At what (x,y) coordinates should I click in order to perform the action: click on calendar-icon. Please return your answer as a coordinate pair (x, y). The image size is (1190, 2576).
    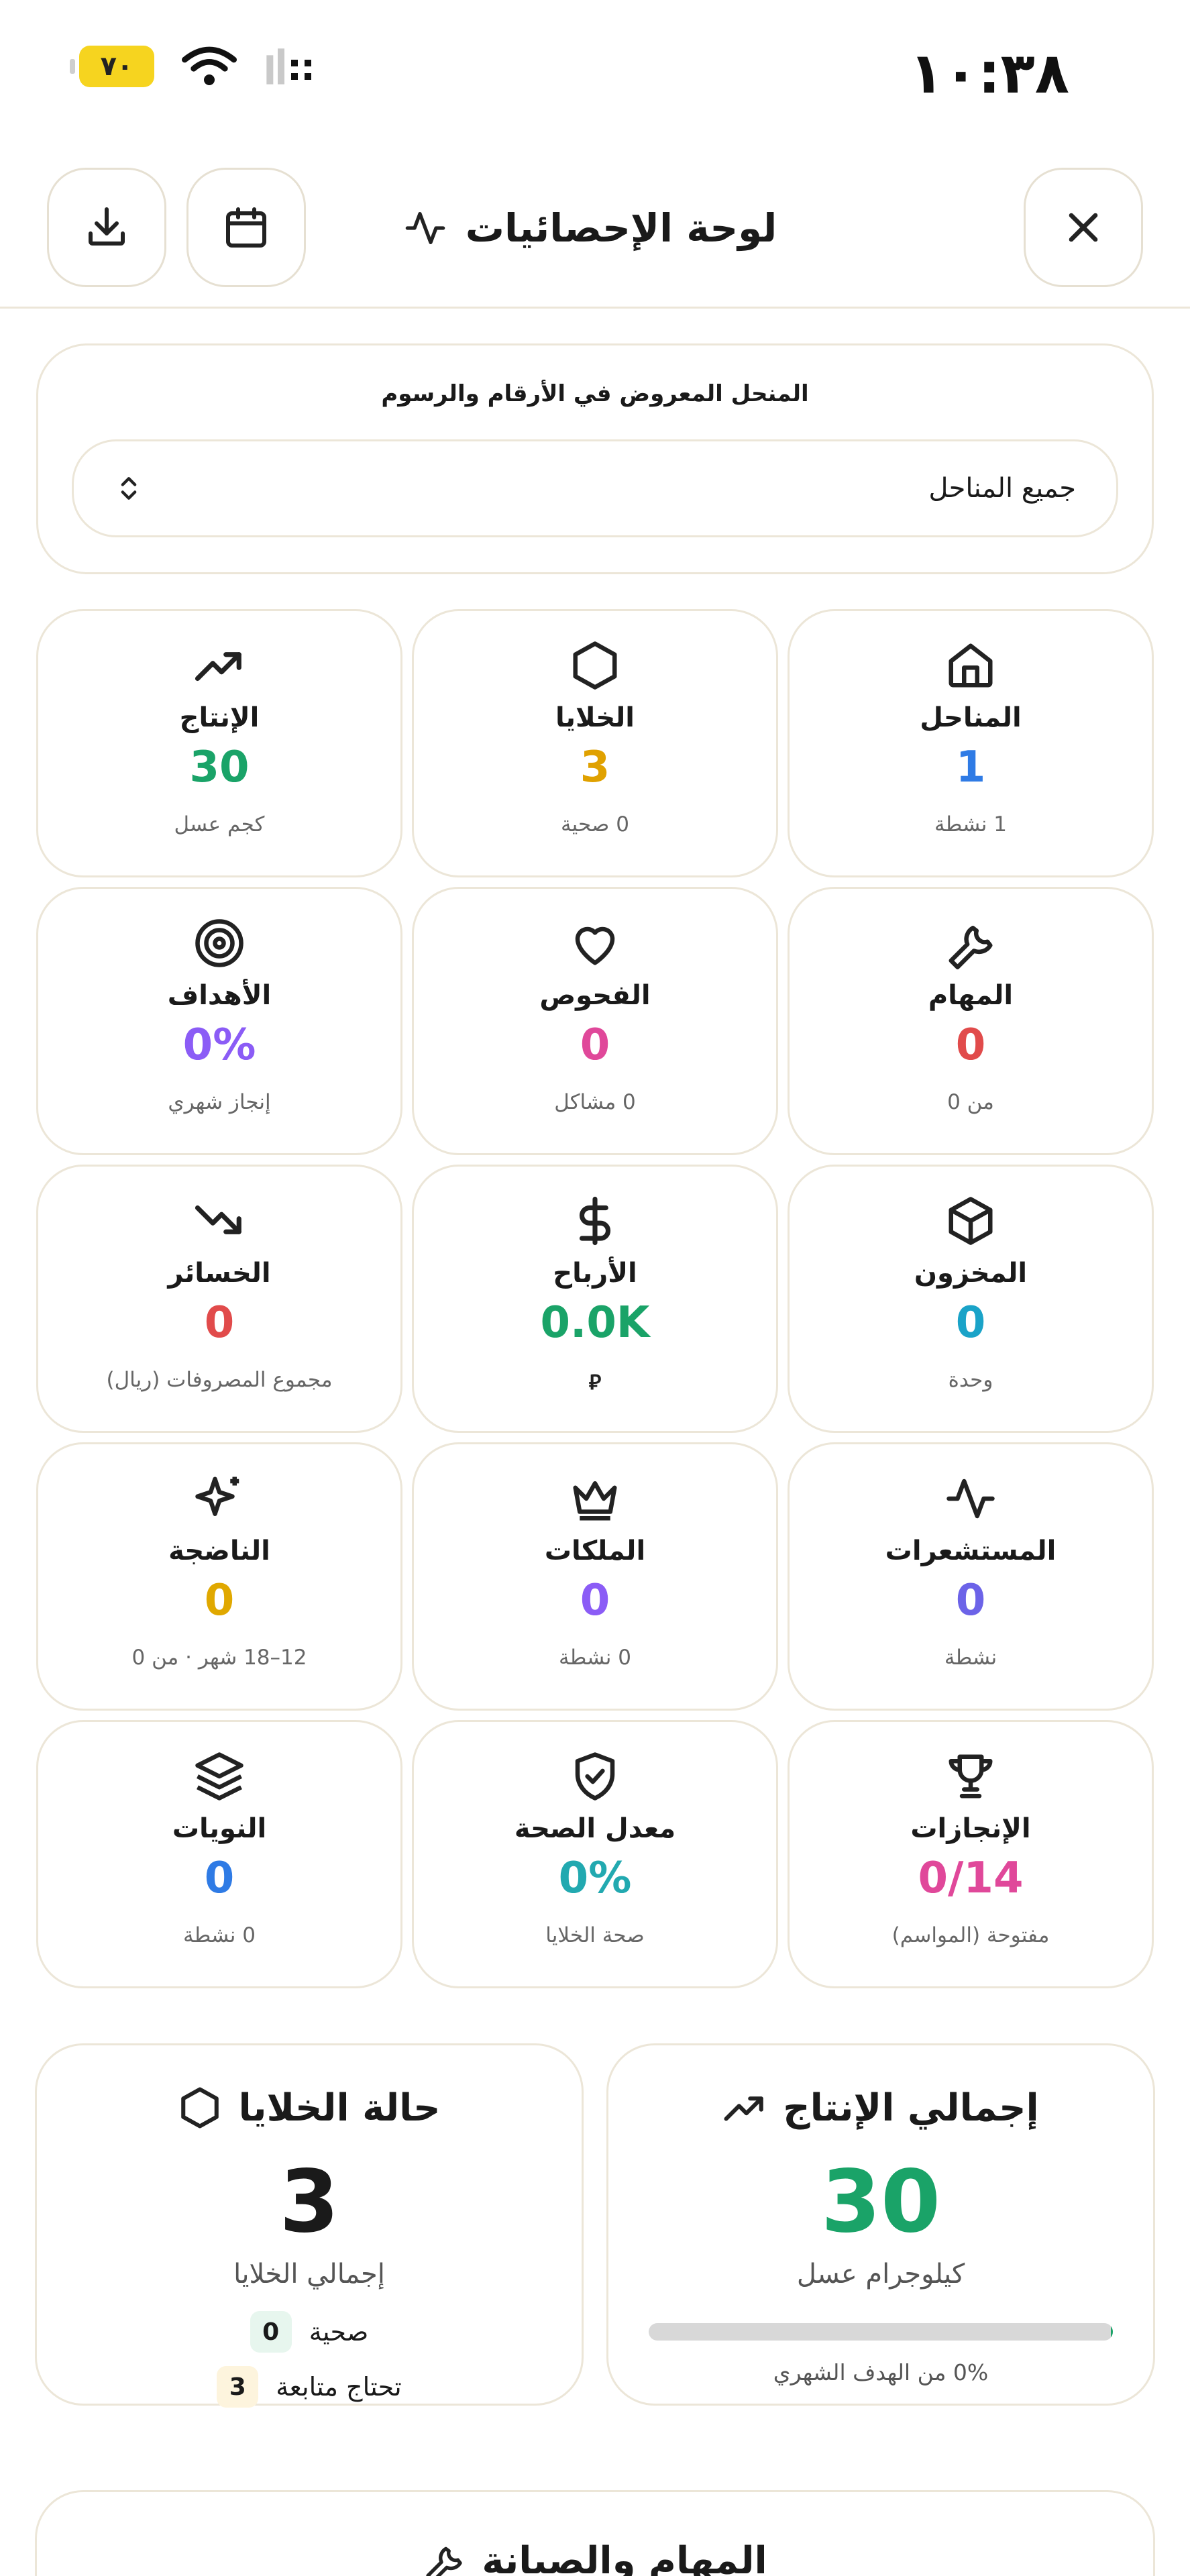
    Looking at the image, I should click on (246, 227).